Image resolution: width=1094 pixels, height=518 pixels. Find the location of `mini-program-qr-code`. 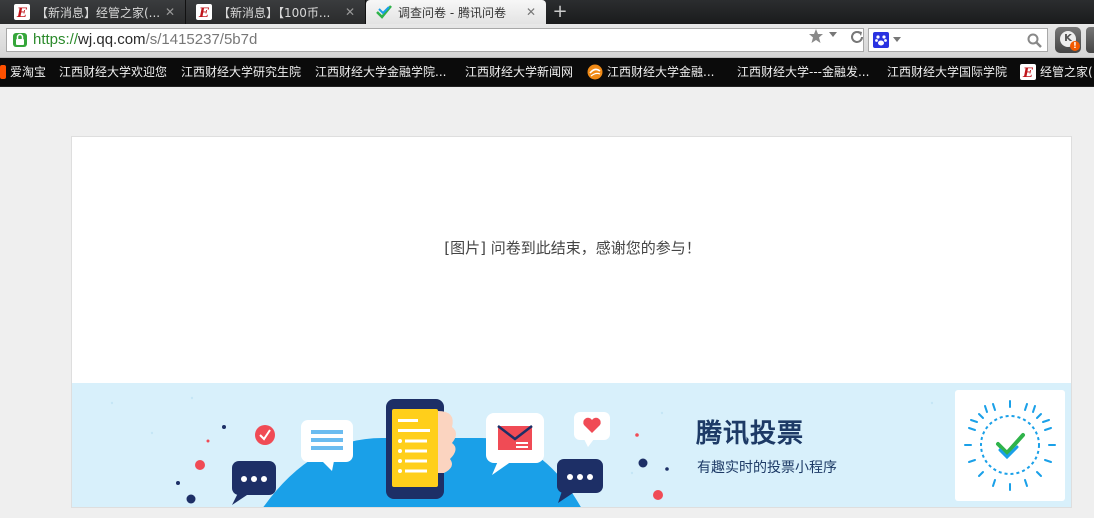

mini-program-qr-code is located at coordinates (1010, 445).